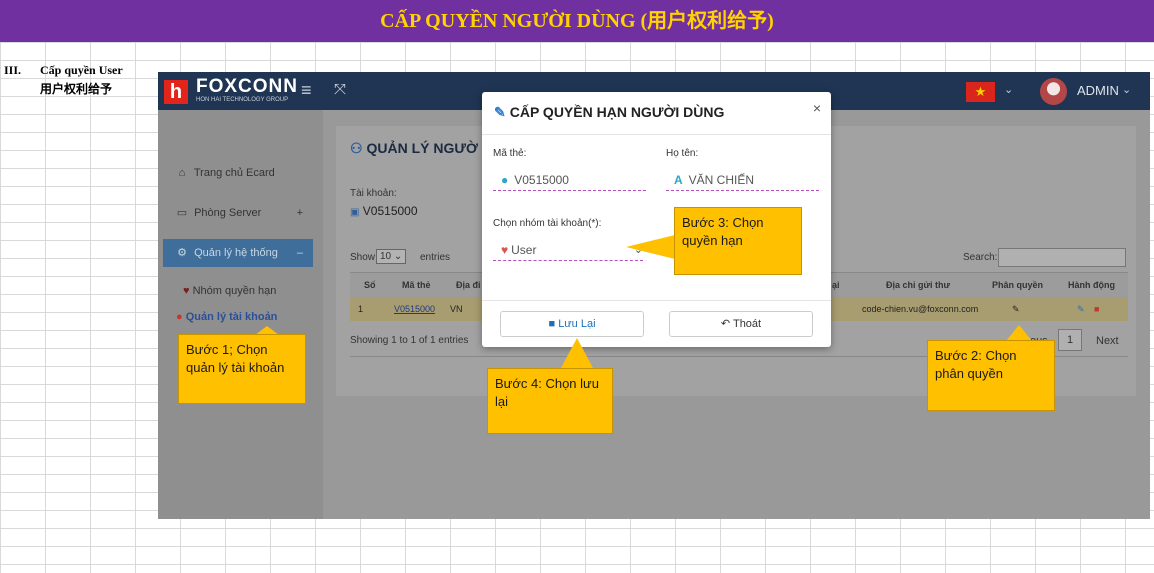  Describe the element at coordinates (552, 324) in the screenshot. I see `save-icon: ■` at that location.